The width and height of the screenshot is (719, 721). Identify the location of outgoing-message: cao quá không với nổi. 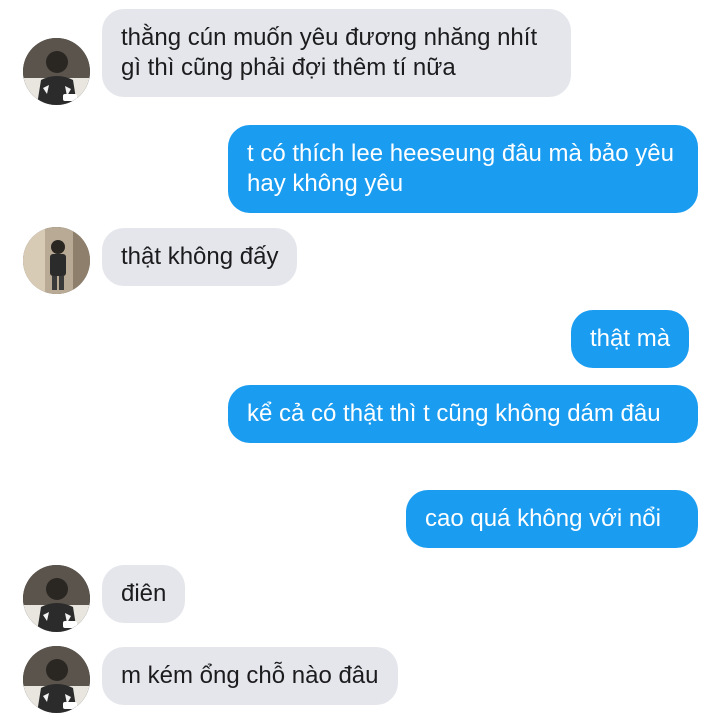
(552, 519).